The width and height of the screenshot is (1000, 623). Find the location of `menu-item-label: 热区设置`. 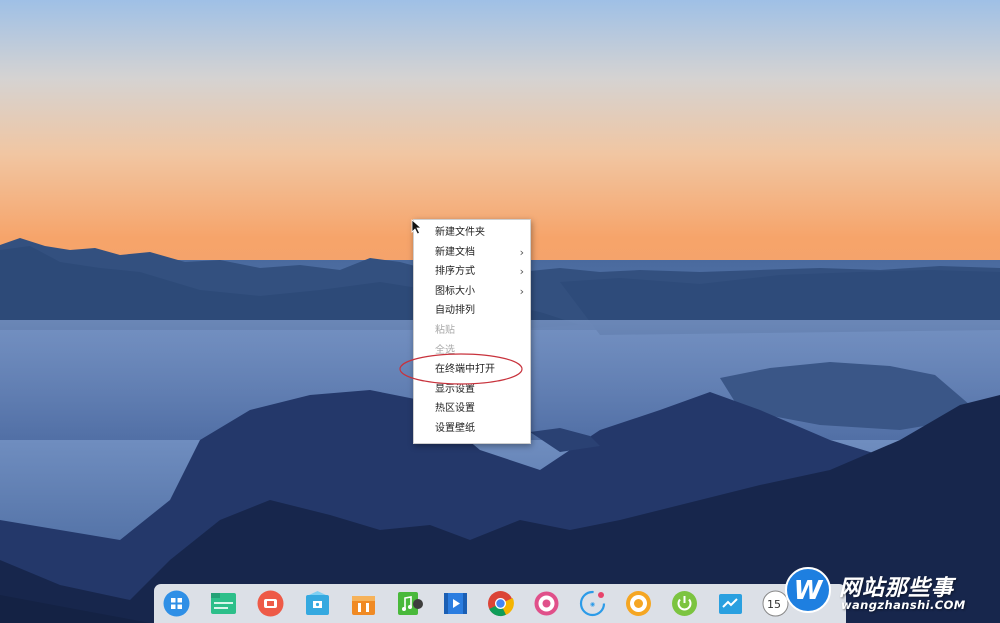

menu-item-label: 热区设置 is located at coordinates (455, 409).